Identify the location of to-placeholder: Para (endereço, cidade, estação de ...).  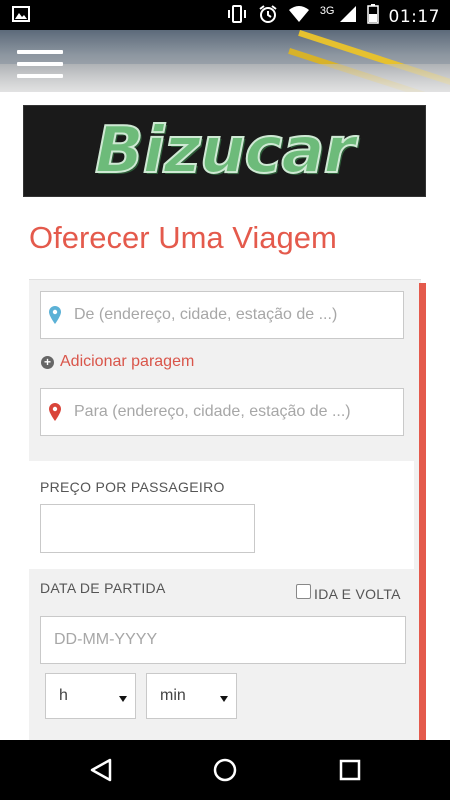
(212, 411).